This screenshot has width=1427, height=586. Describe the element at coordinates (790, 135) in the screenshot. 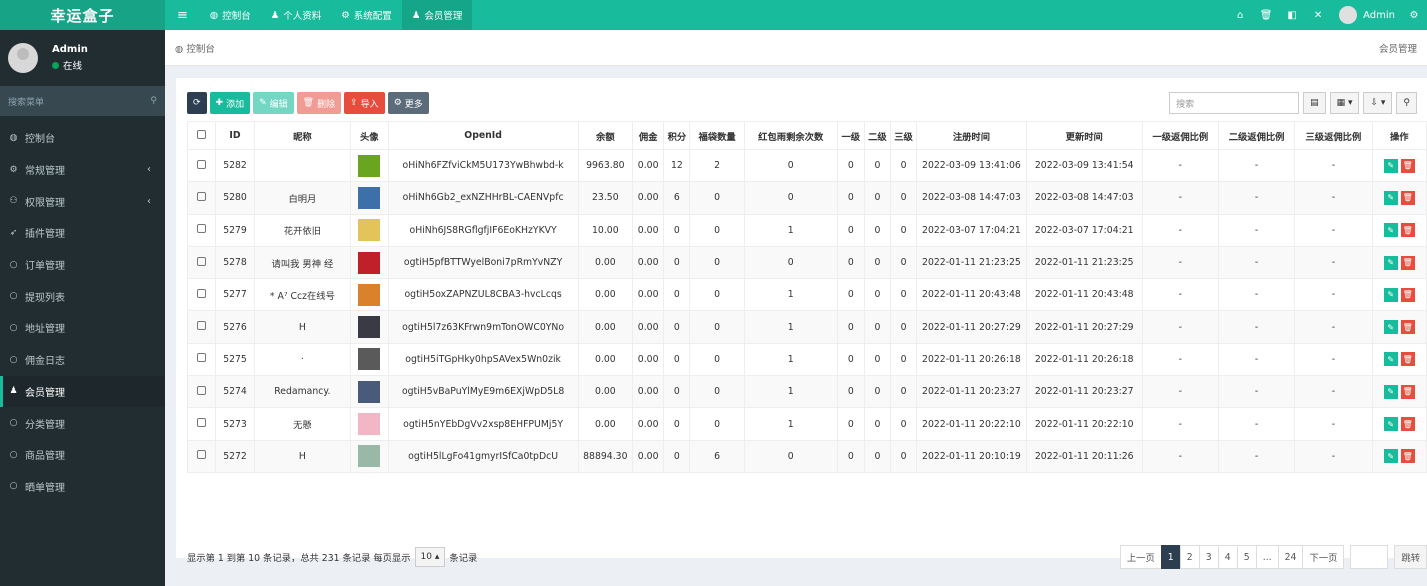

I see `column-header: 红包雨剩余次数` at that location.